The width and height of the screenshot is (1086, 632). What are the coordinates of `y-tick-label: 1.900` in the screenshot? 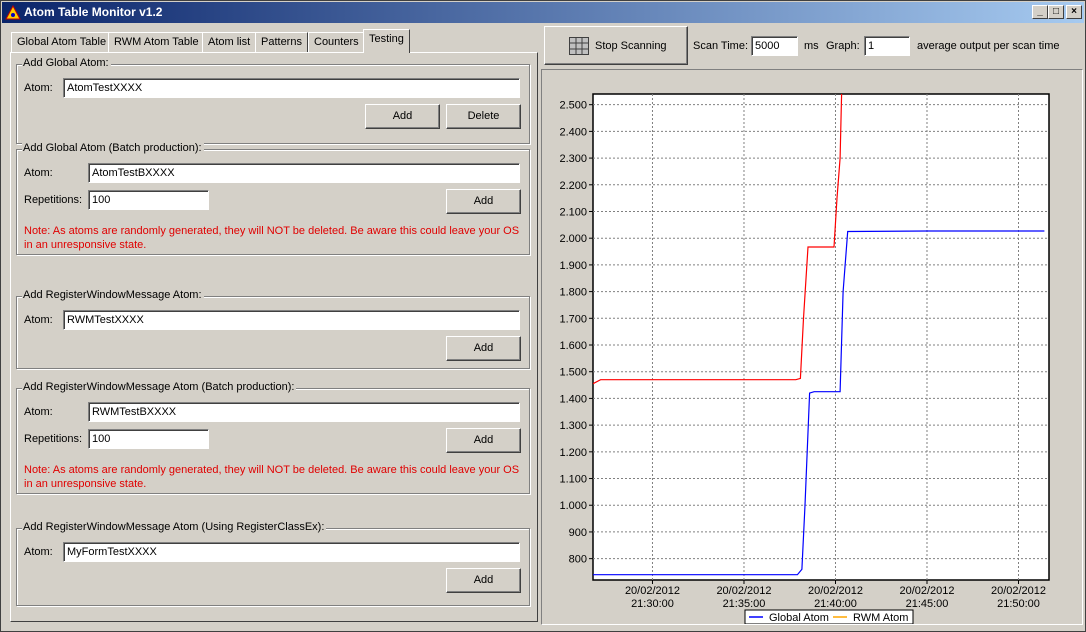 It's located at (573, 266).